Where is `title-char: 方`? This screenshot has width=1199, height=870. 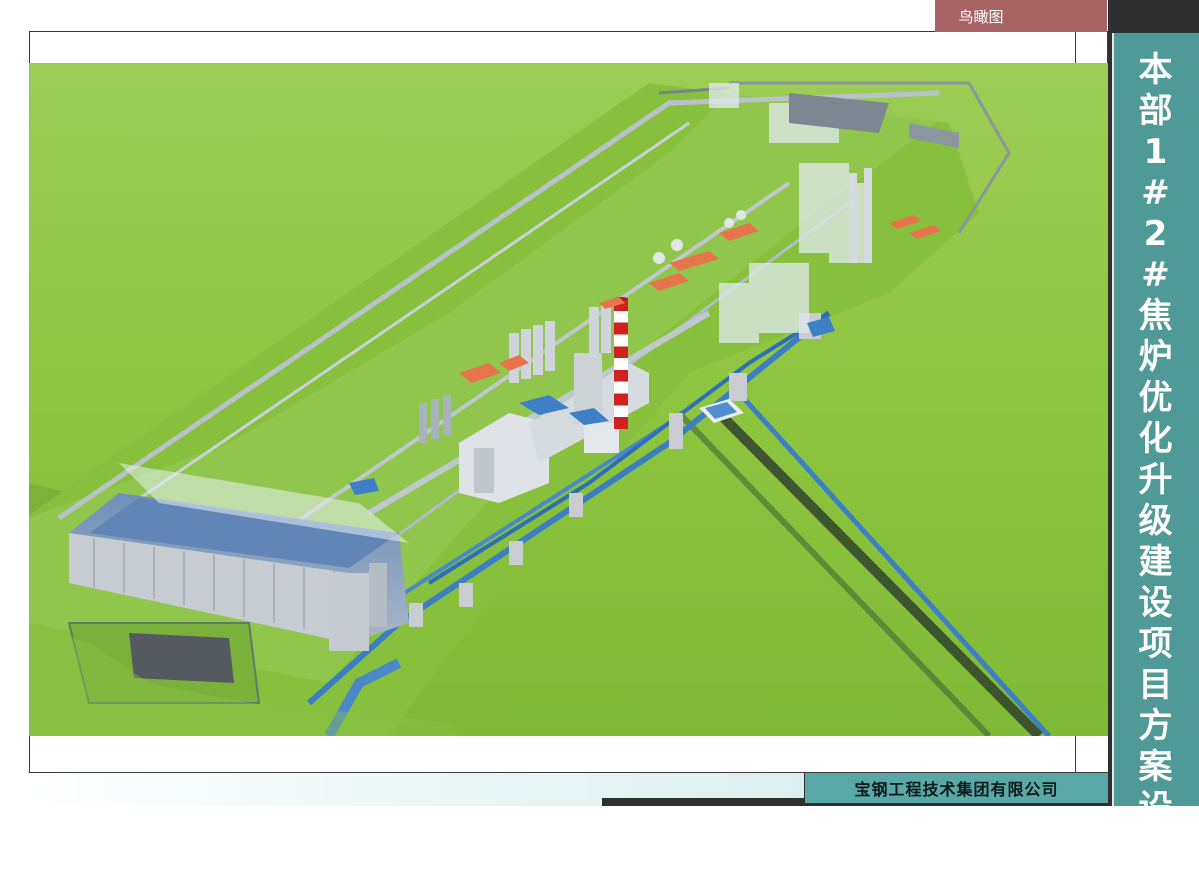 title-char: 方 is located at coordinates (1155, 726).